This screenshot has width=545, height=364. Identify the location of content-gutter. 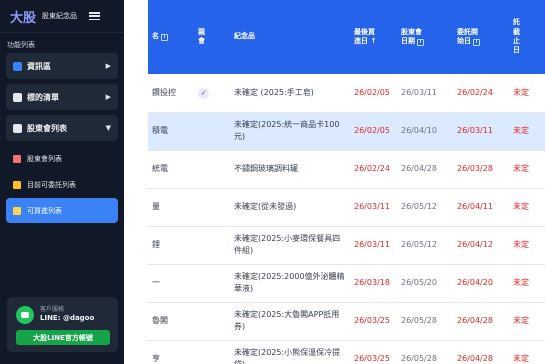
(136, 182).